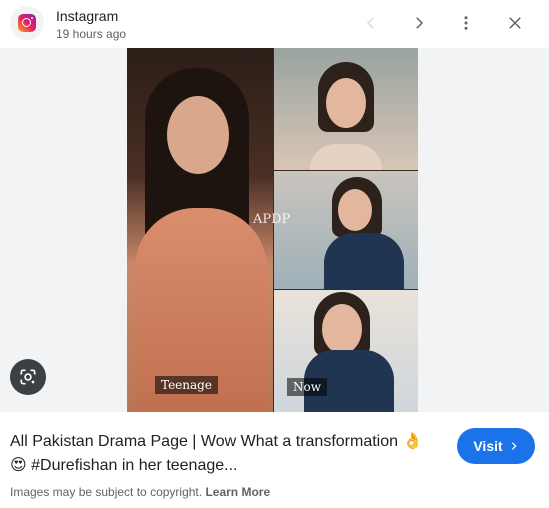 The image size is (549, 508). I want to click on more-vert-icon, so click(466, 23).